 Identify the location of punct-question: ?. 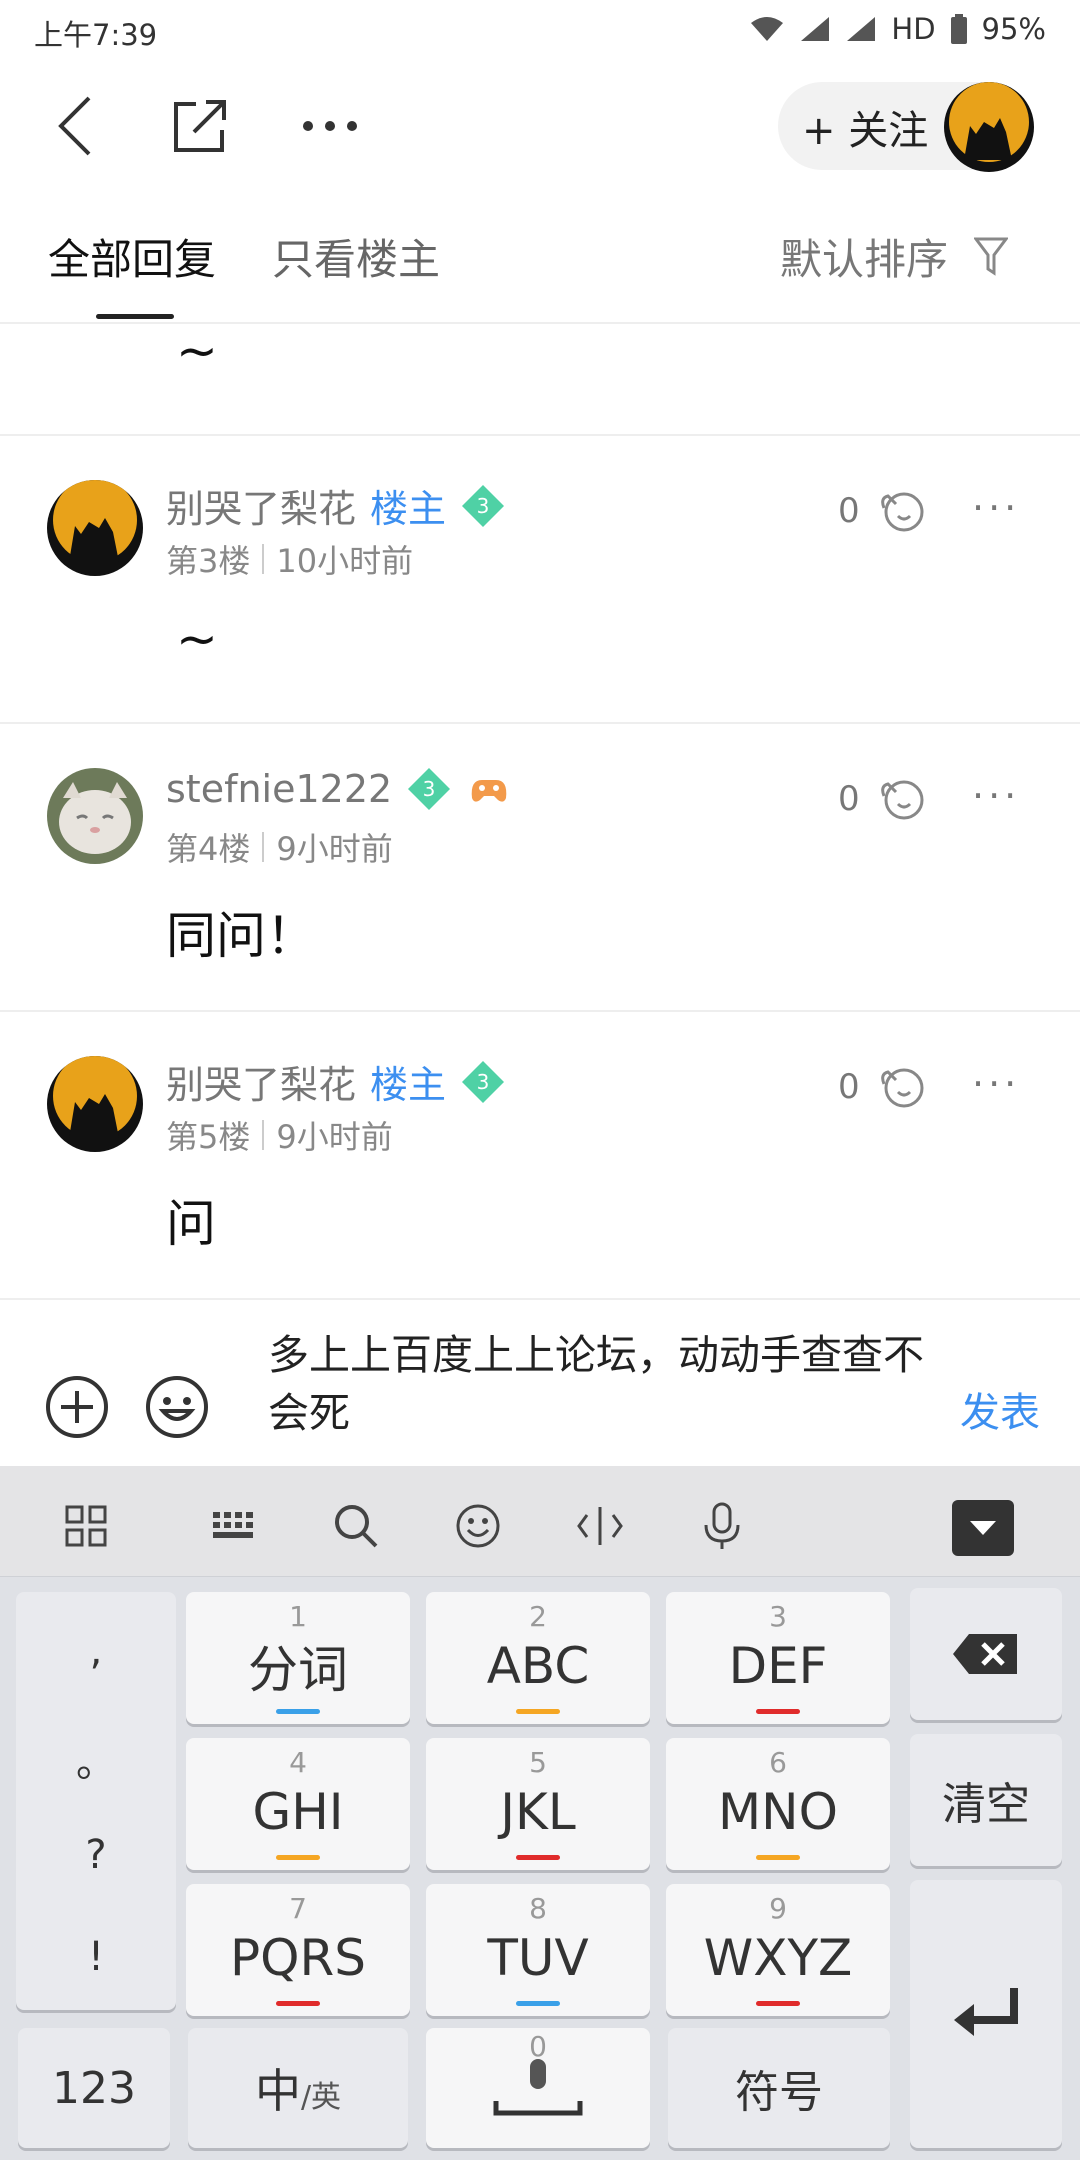
(95, 1855).